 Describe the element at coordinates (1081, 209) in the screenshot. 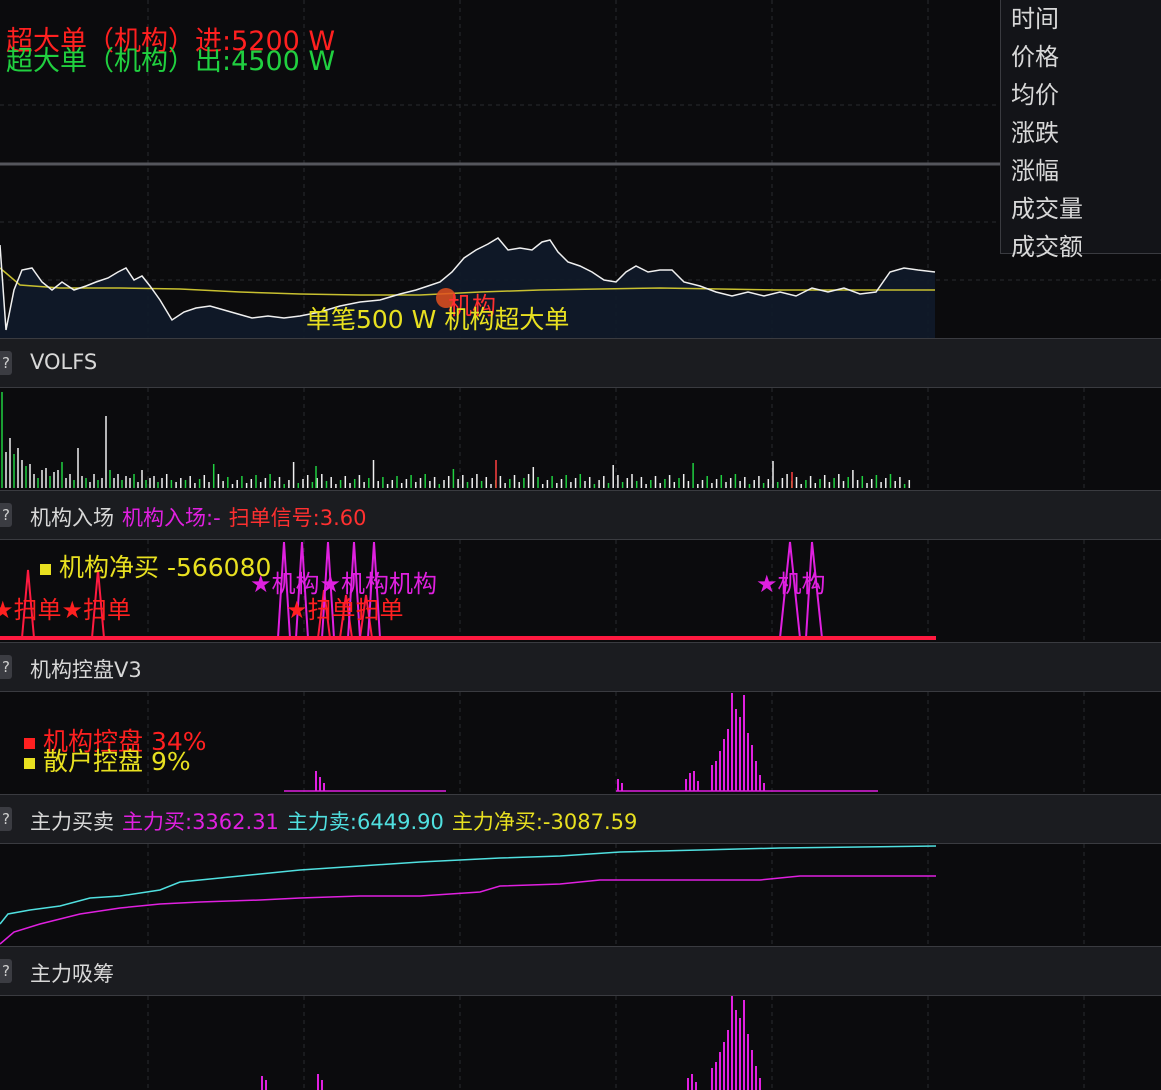

I see `menu-item-volume: 成交量` at that location.